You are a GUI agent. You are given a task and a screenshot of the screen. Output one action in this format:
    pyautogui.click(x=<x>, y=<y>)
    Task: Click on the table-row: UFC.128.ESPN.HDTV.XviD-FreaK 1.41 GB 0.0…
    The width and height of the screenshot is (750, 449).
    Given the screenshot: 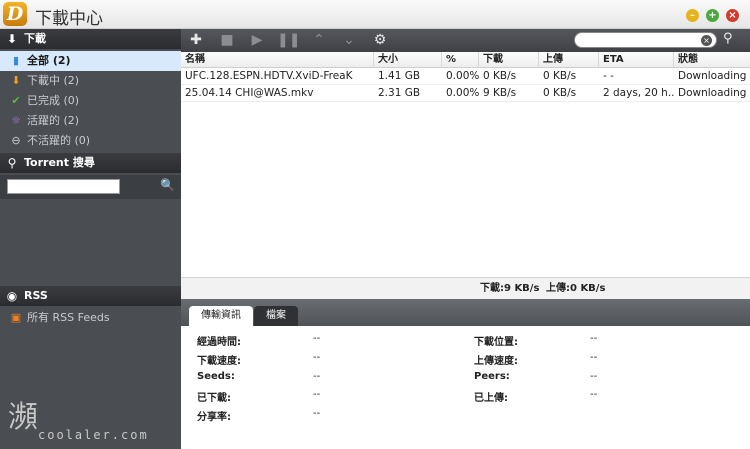 What is the action you would take?
    pyautogui.click(x=465, y=76)
    